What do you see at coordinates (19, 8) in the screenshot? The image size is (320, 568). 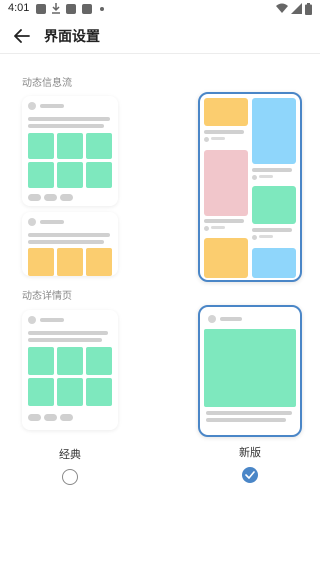 I see `status-time: 4:01` at bounding box center [19, 8].